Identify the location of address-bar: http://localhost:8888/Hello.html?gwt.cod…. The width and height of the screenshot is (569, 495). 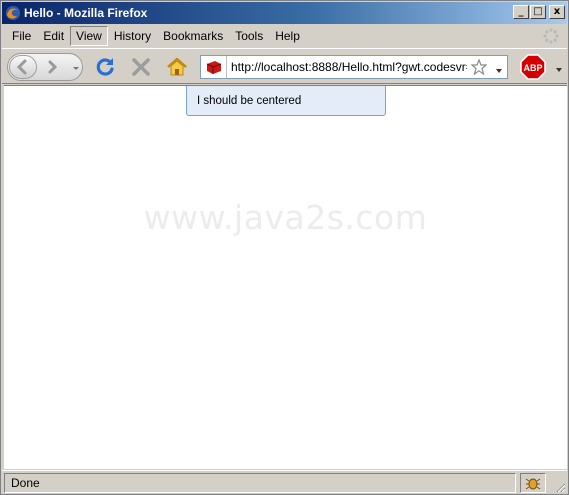
(354, 67).